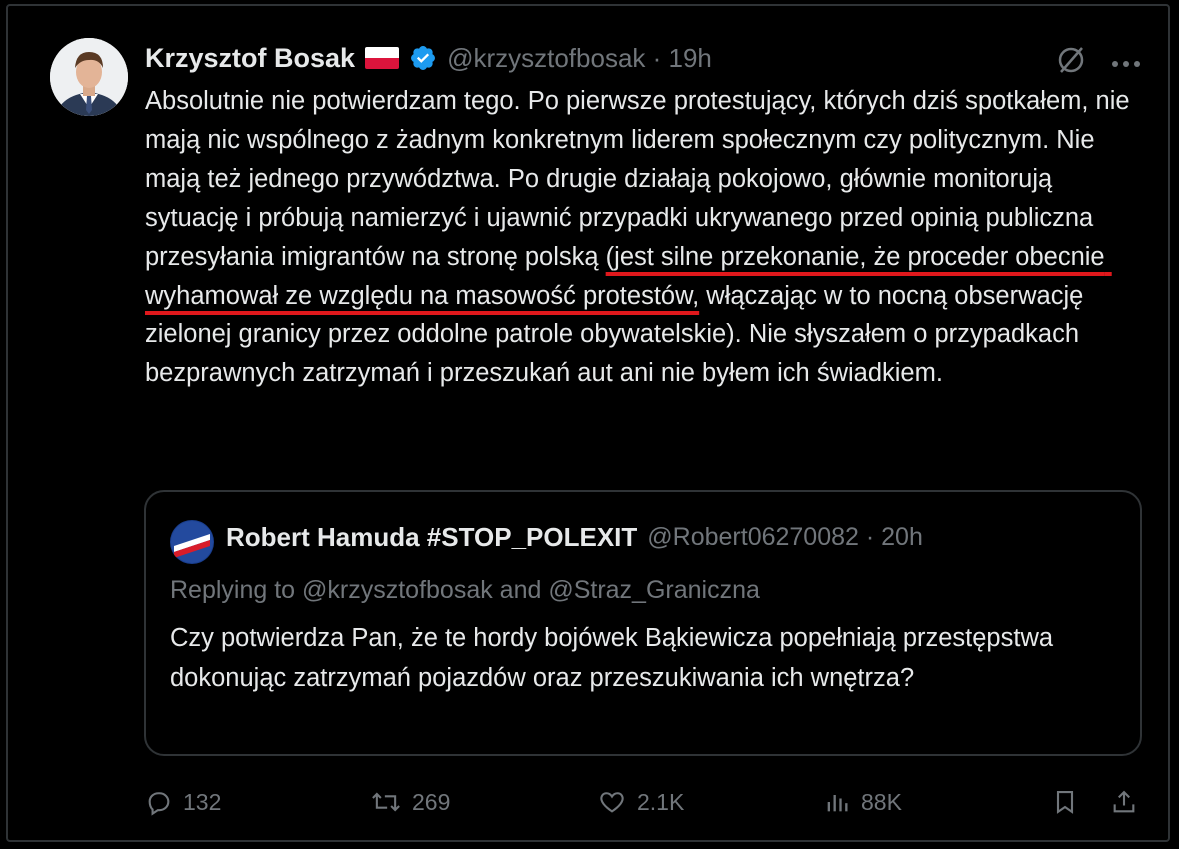  I want to click on repost-button: 269, so click(410, 802).